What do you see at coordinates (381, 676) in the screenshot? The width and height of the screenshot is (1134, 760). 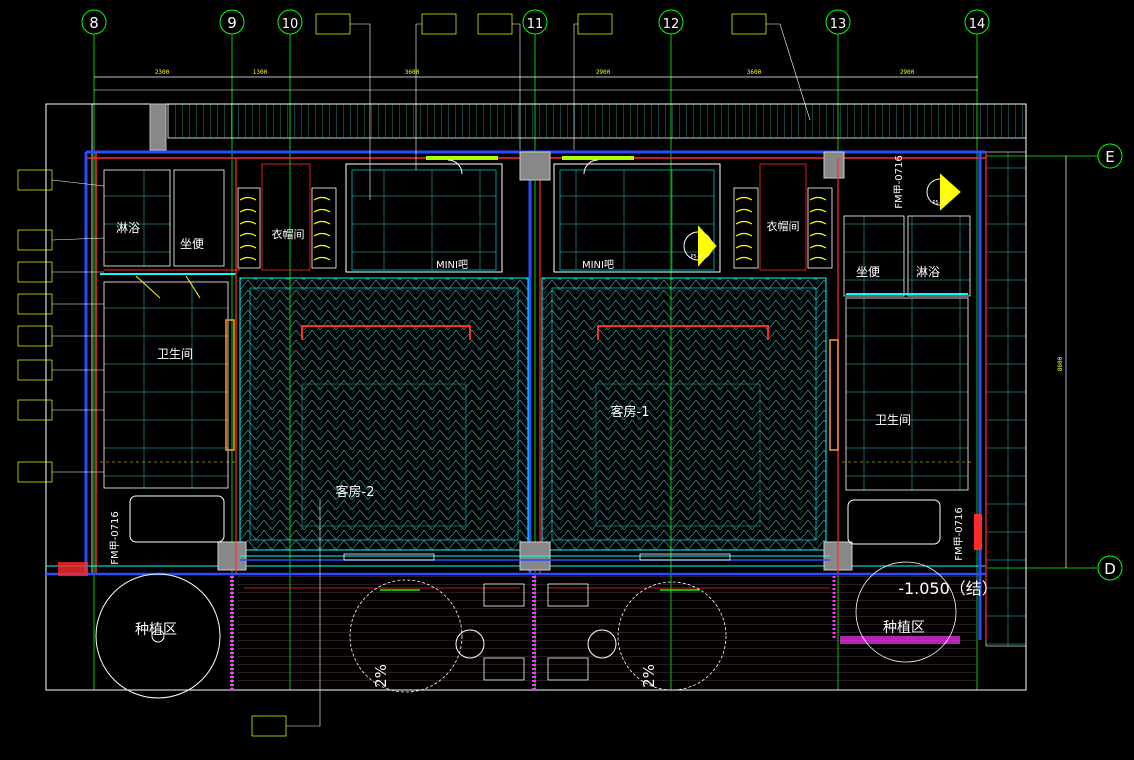 I see `slope-left: 2%` at bounding box center [381, 676].